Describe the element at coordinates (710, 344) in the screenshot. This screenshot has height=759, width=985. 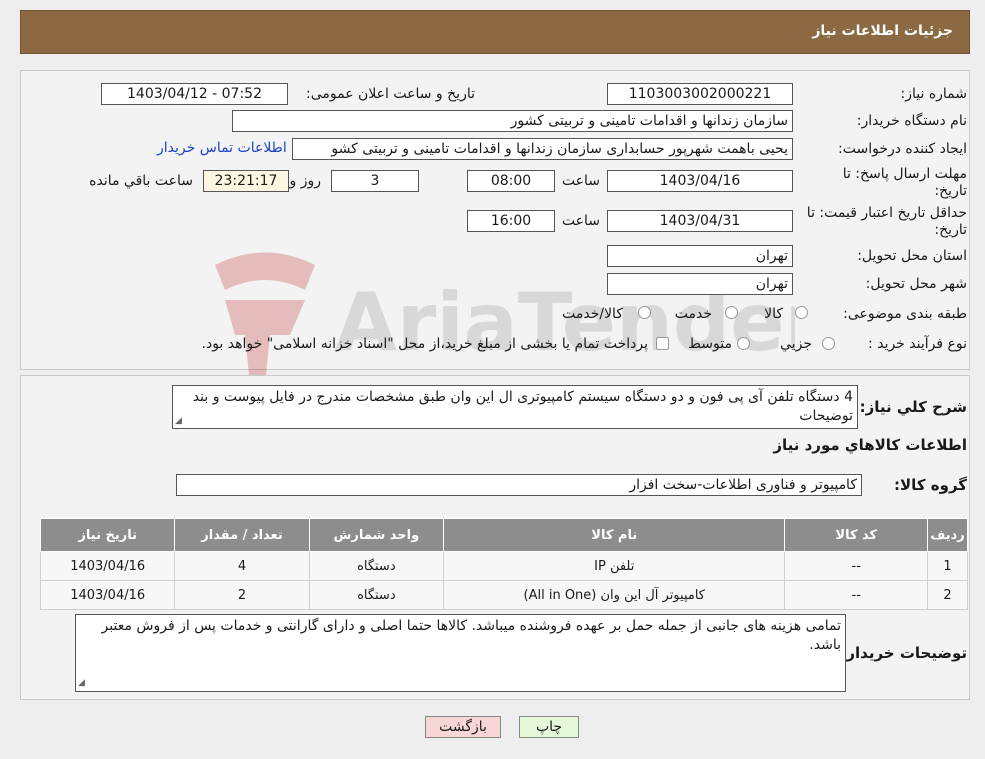
I see `process-option-medium: متوسط` at that location.